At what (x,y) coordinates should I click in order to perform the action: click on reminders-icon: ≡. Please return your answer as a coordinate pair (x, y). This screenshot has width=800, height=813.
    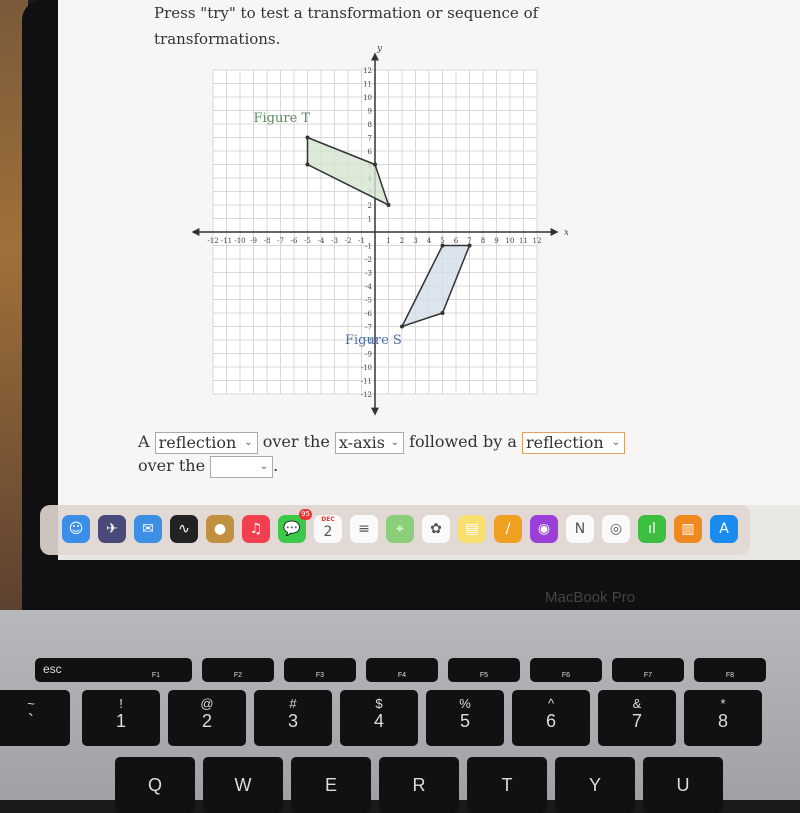
    Looking at the image, I should click on (364, 529).